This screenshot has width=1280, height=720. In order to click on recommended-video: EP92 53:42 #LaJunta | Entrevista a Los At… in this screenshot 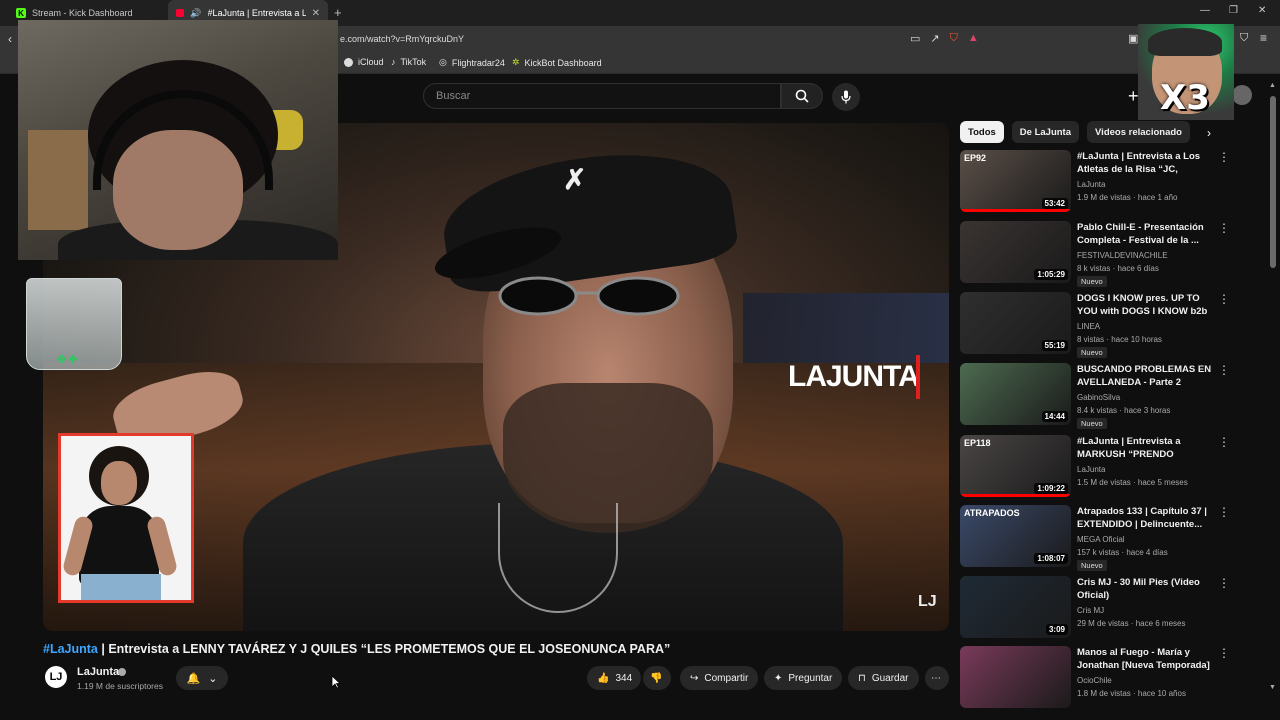, I will do `click(1110, 182)`.